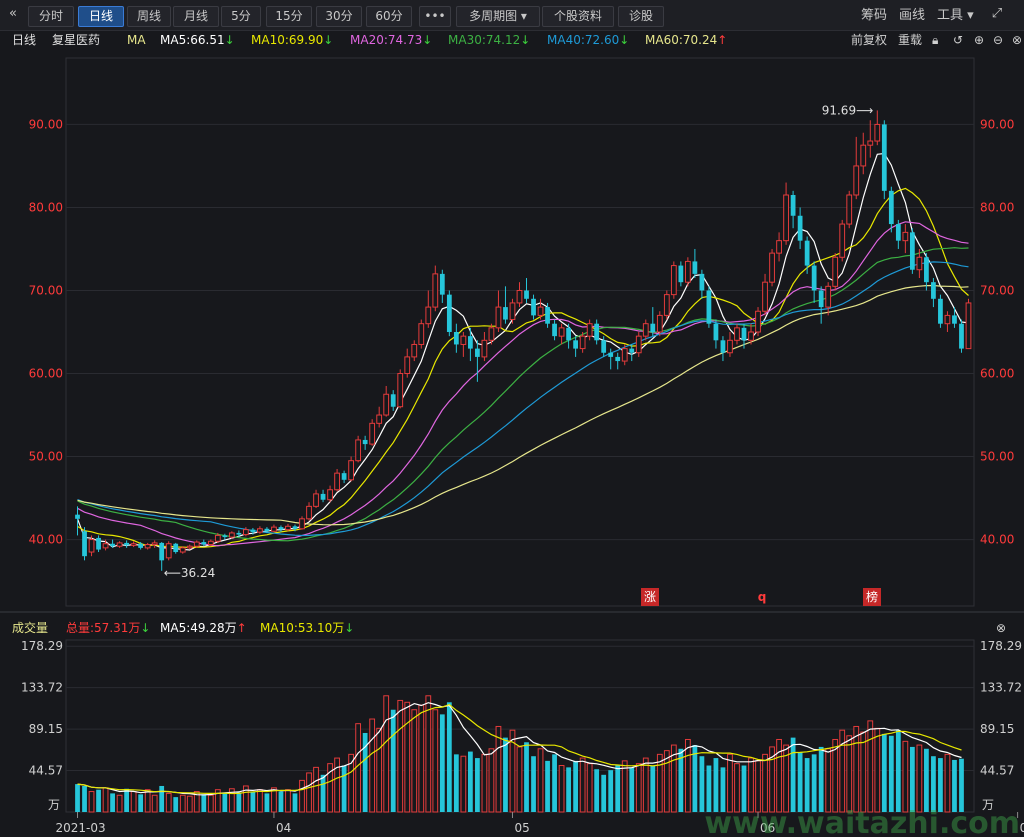  I want to click on close-icon: ⊗, so click(1017, 40).